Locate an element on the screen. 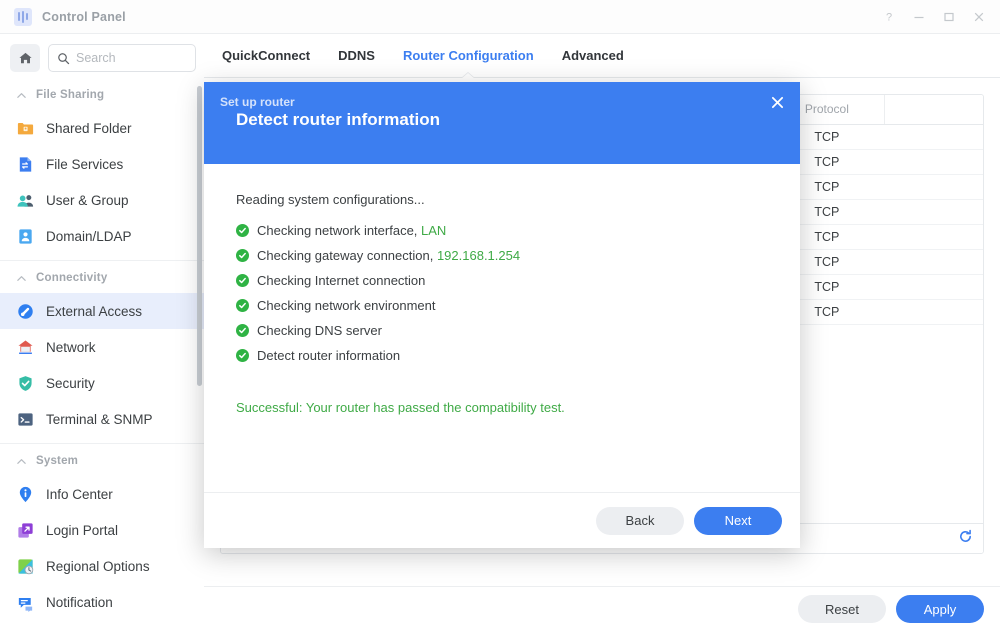  maximize-button is located at coordinates (949, 17).